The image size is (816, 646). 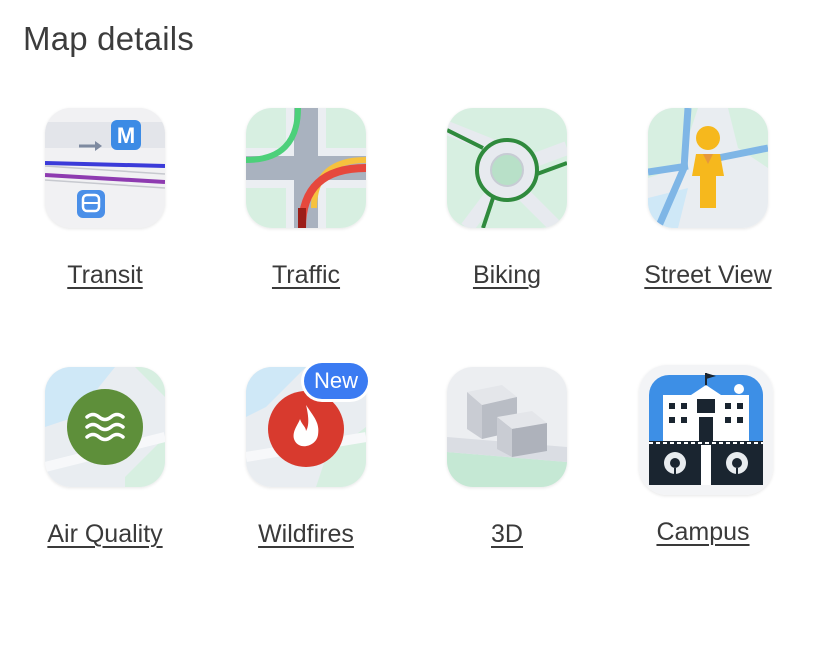 What do you see at coordinates (105, 427) in the screenshot?
I see `air-quality-icon` at bounding box center [105, 427].